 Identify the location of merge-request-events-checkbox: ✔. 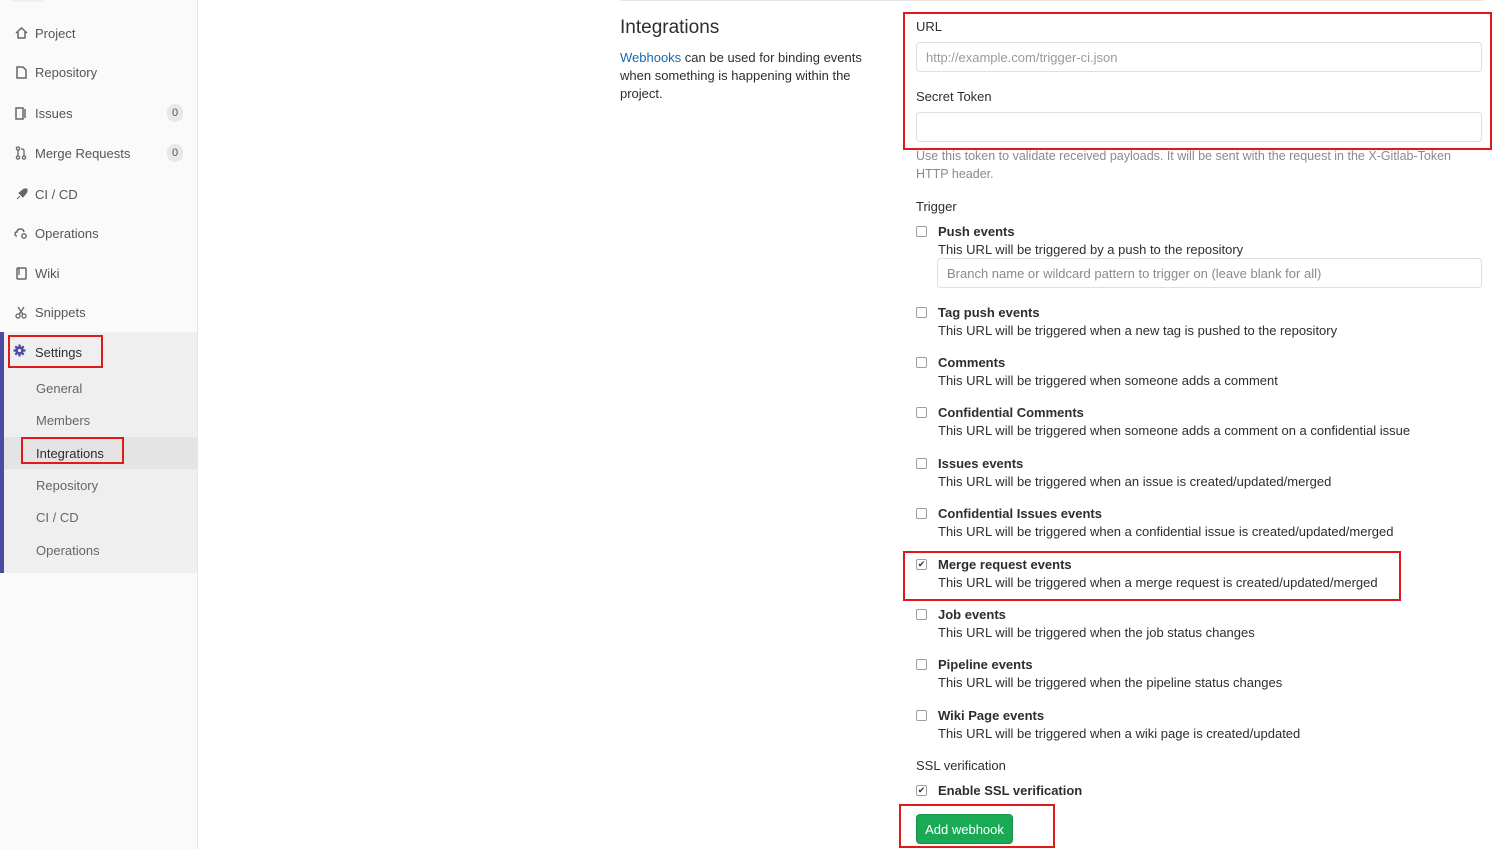
(921, 564).